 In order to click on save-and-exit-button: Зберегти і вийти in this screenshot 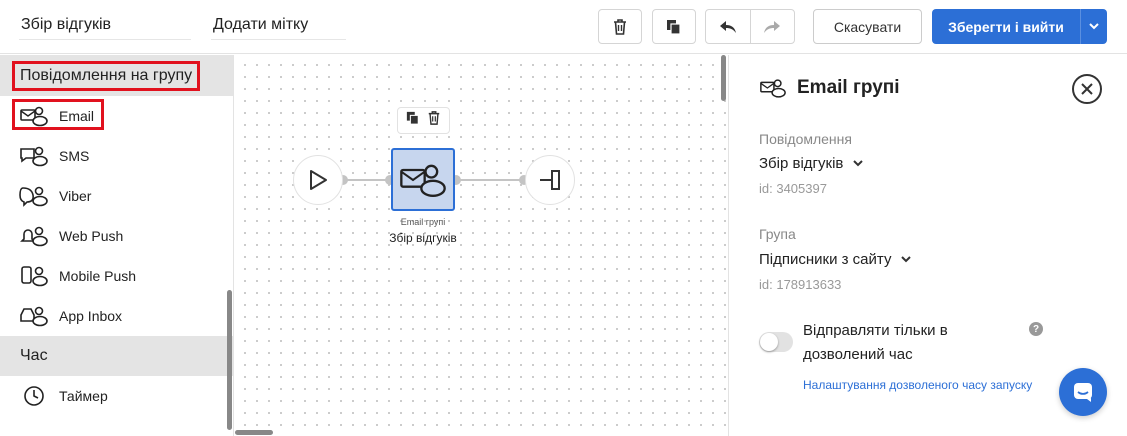, I will do `click(1019, 26)`.